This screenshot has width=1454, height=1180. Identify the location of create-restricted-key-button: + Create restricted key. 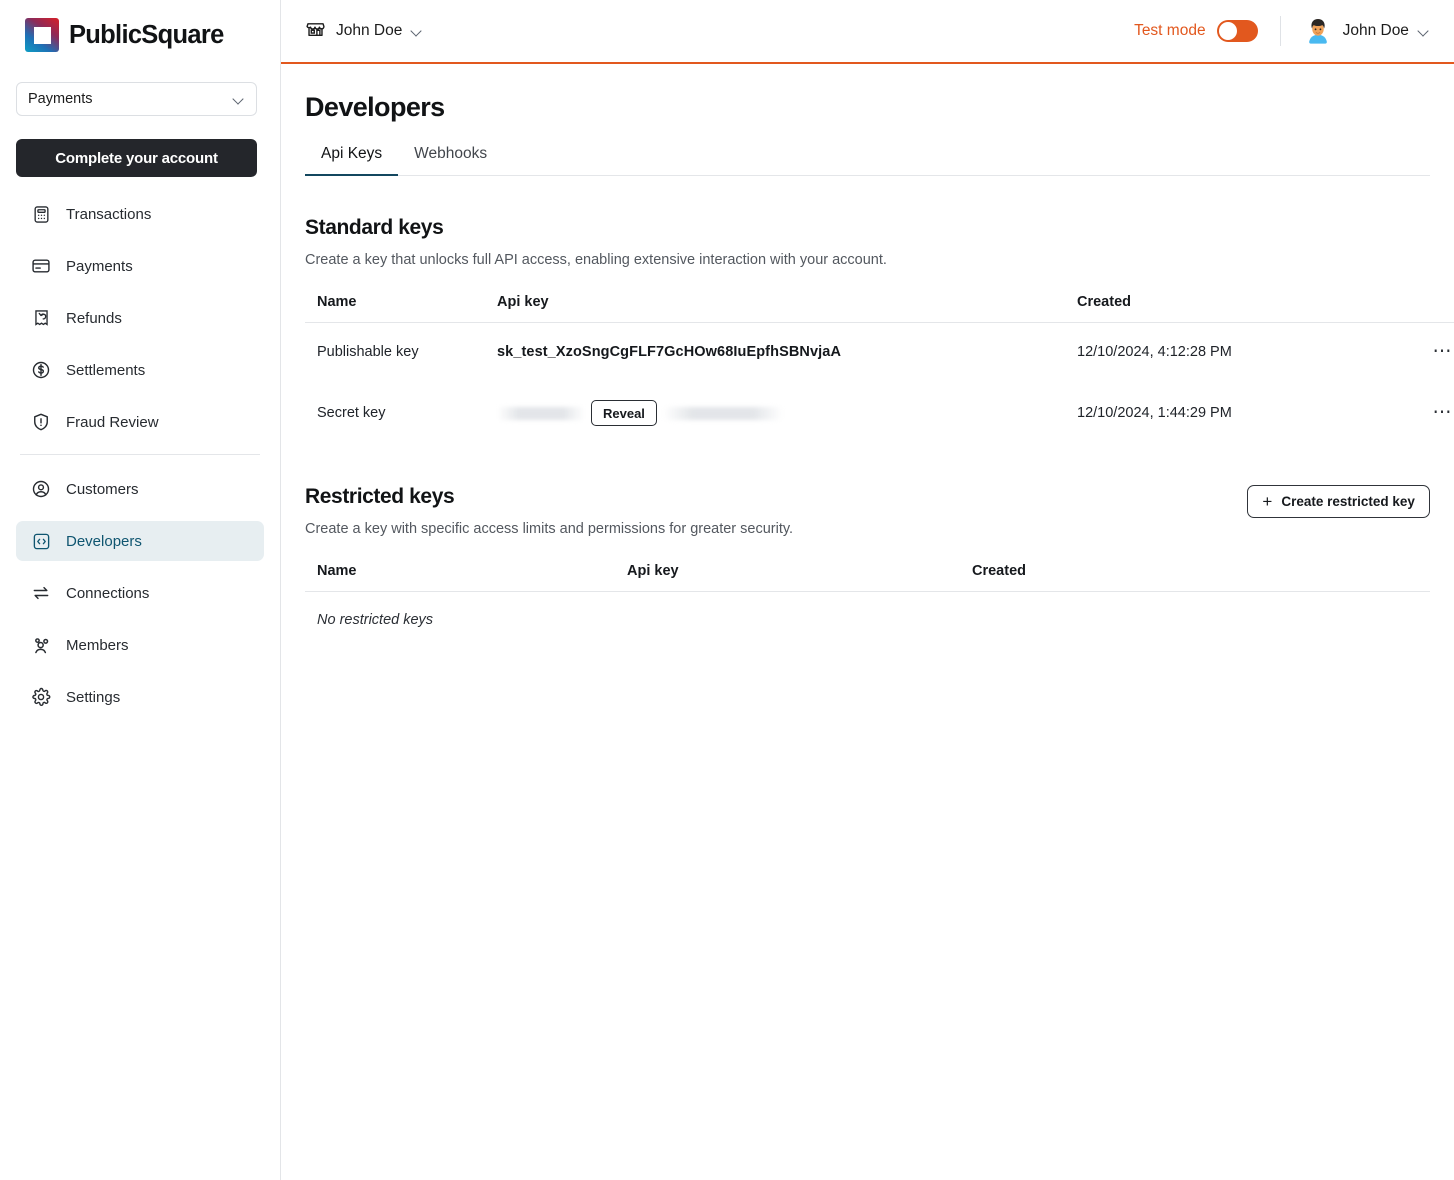
(1338, 501).